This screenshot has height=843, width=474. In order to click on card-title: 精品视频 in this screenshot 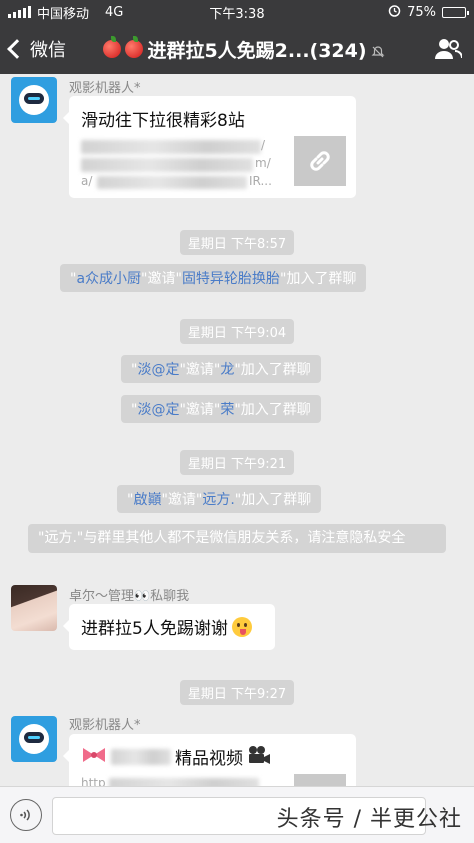, I will do `click(209, 759)`.